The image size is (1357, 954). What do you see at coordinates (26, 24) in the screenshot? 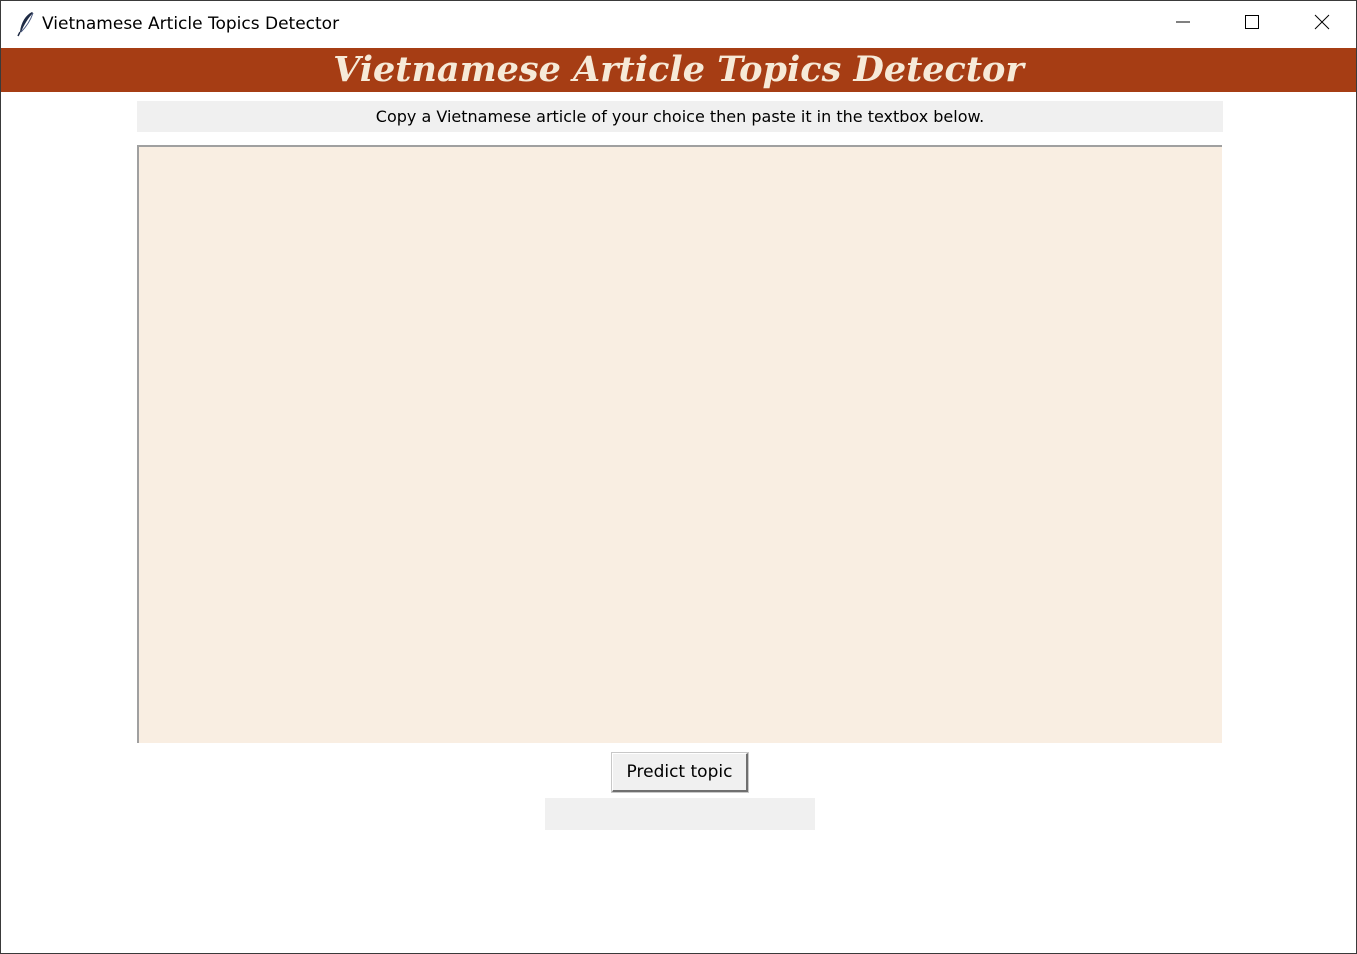
I see `feather-icon` at bounding box center [26, 24].